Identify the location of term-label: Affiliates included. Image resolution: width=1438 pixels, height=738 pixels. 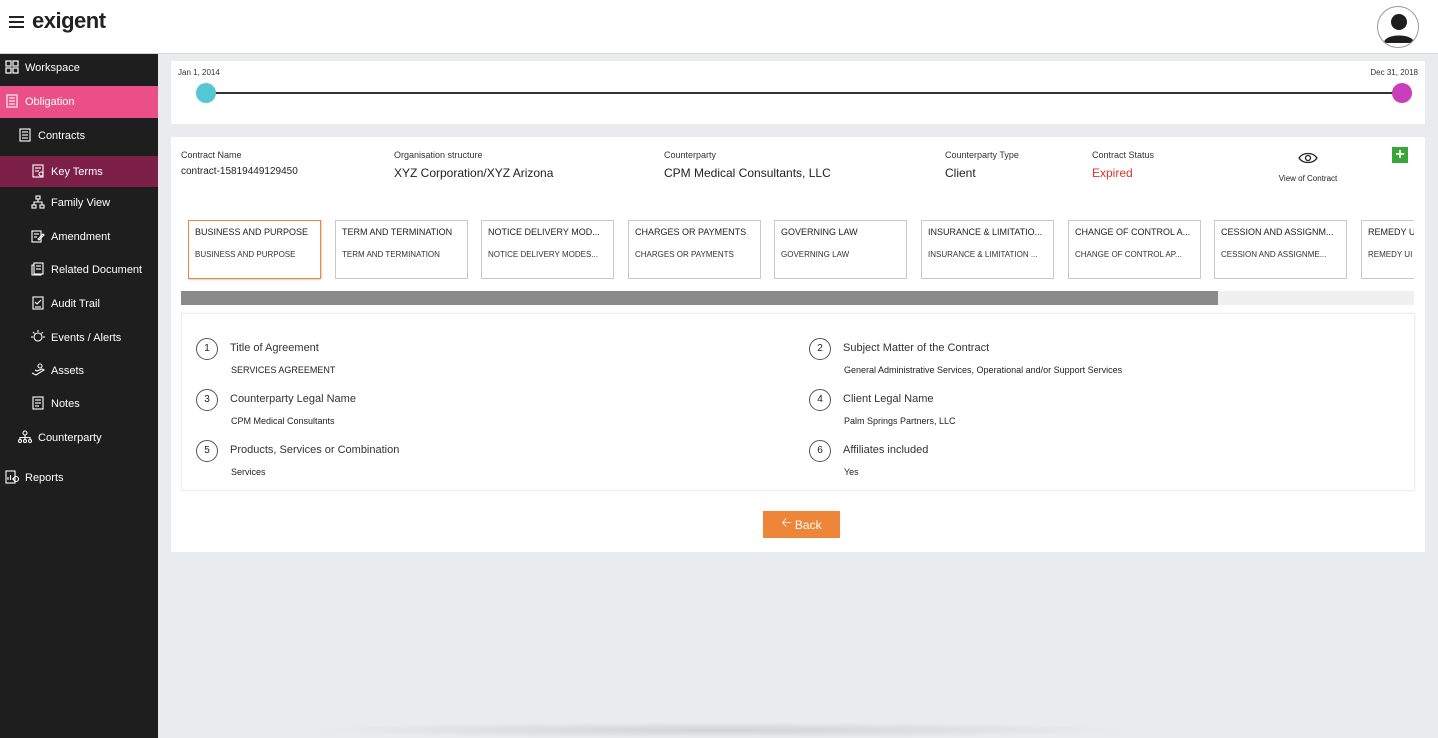
(886, 450).